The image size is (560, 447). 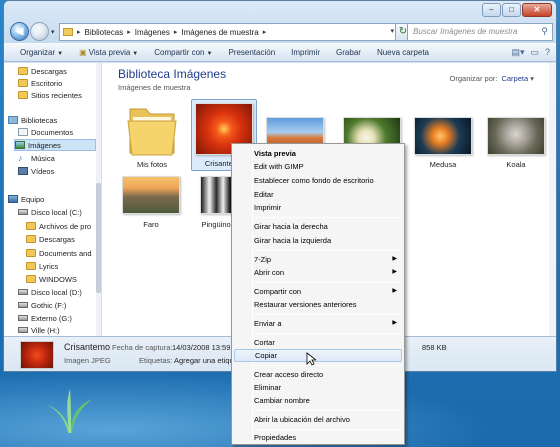 What do you see at coordinates (465, 31) in the screenshot?
I see `search-placeholder: Buscar Imágenes de muestra` at bounding box center [465, 31].